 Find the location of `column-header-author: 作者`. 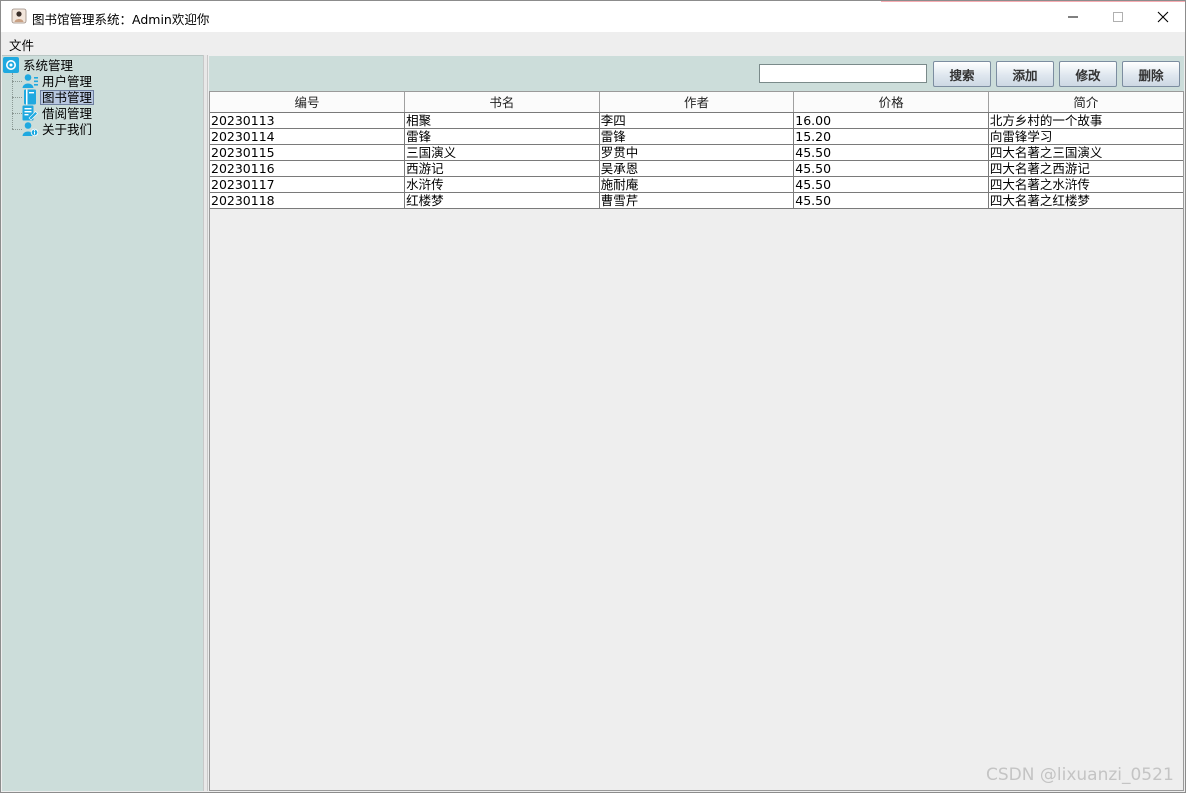

column-header-author: 作者 is located at coordinates (697, 102).